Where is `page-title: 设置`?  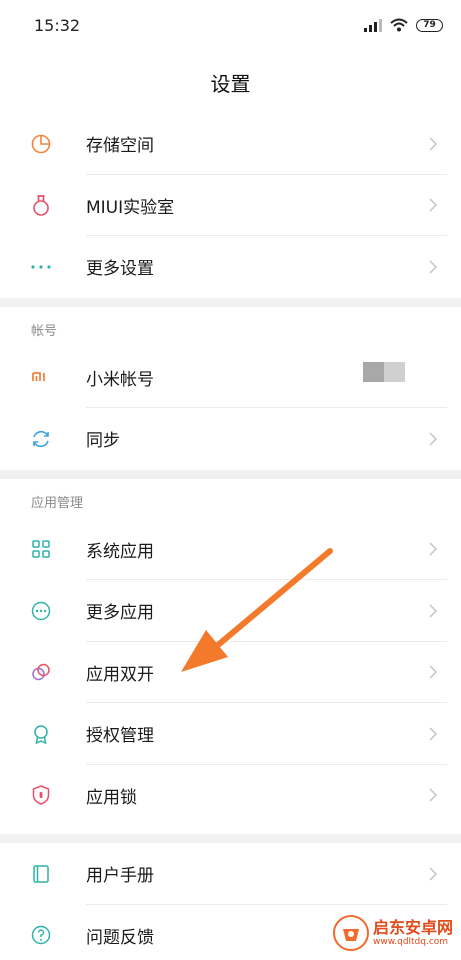
page-title: 设置 is located at coordinates (230, 84).